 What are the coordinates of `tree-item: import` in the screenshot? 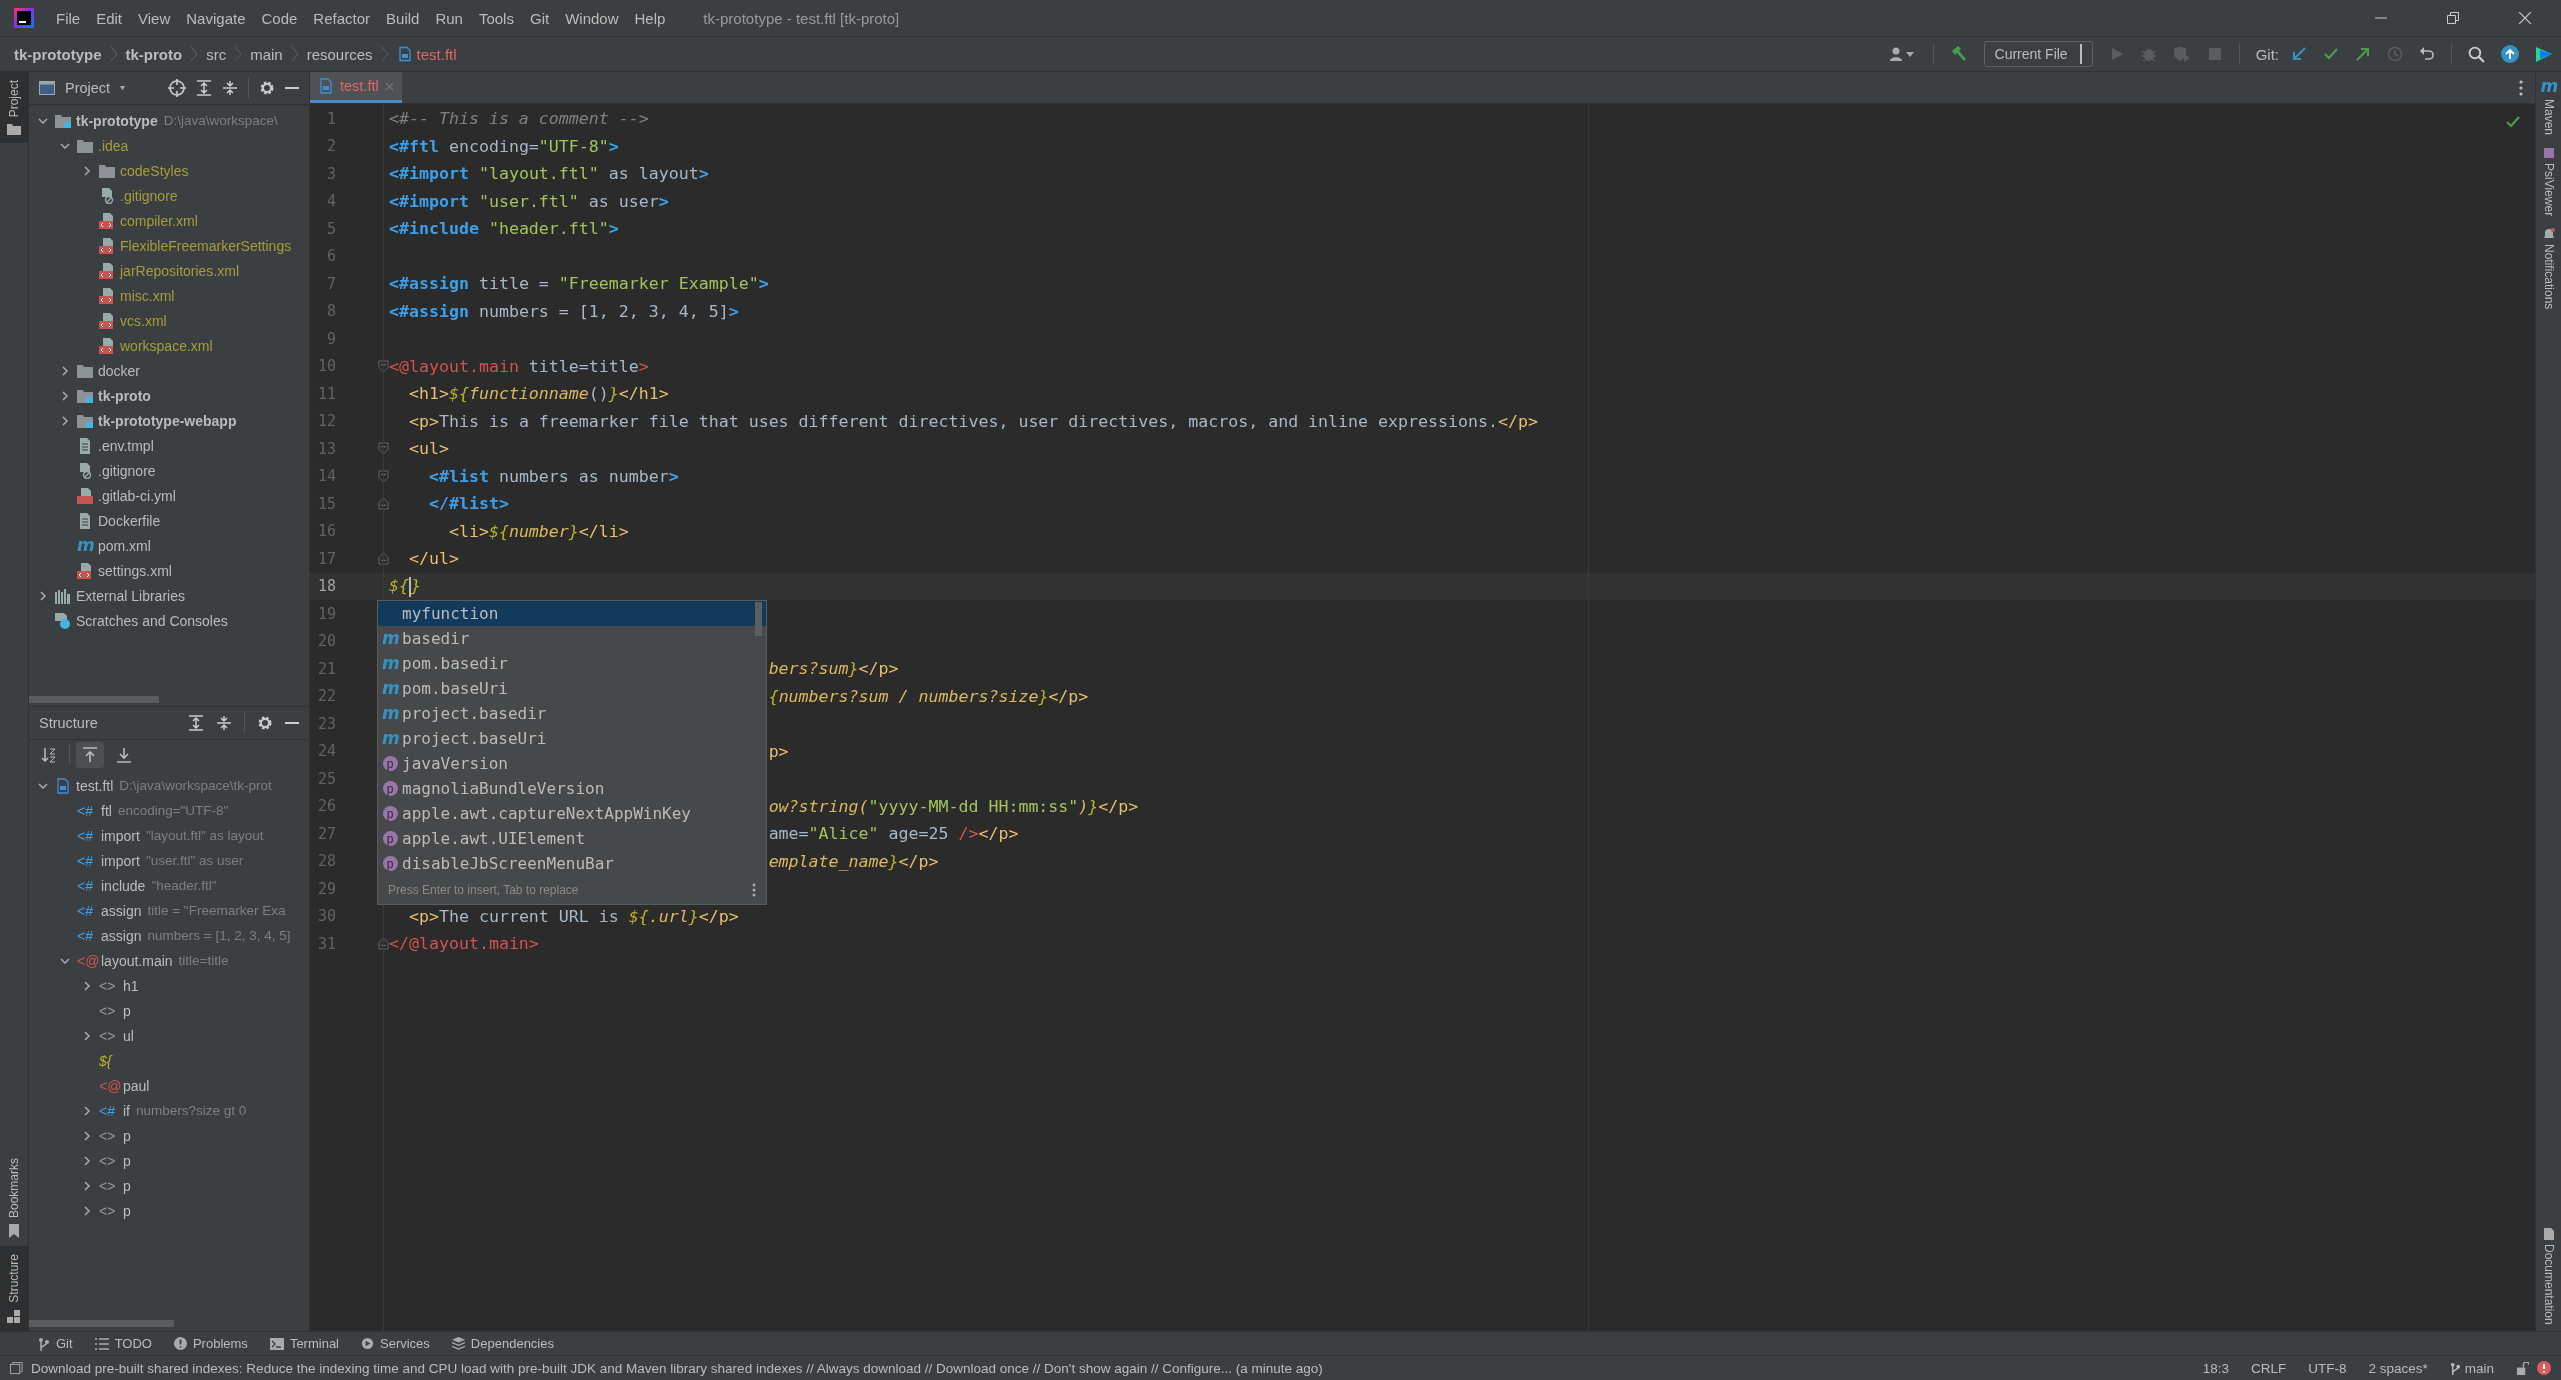 It's located at (120, 835).